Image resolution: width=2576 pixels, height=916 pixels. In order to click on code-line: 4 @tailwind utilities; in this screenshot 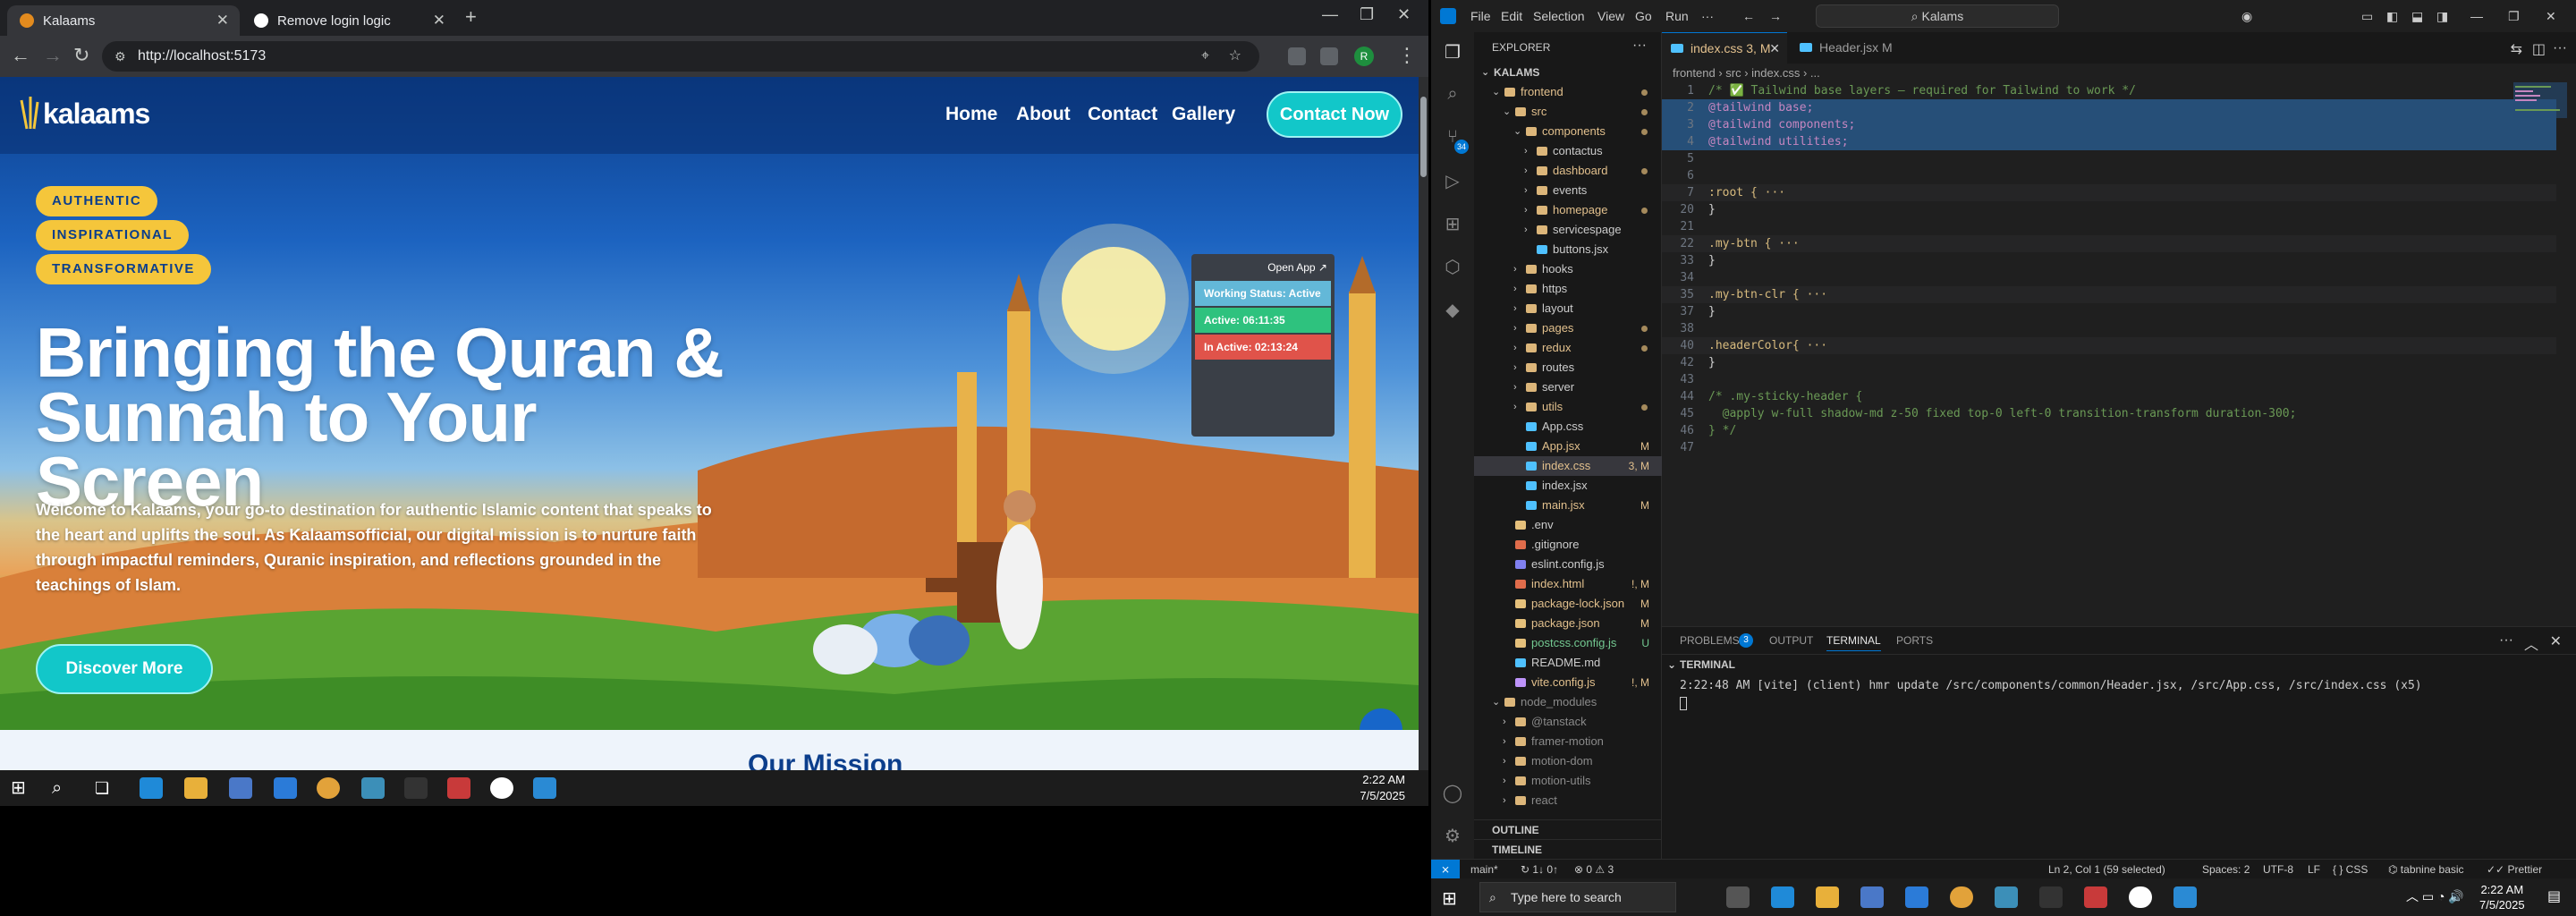, I will do `click(2109, 141)`.